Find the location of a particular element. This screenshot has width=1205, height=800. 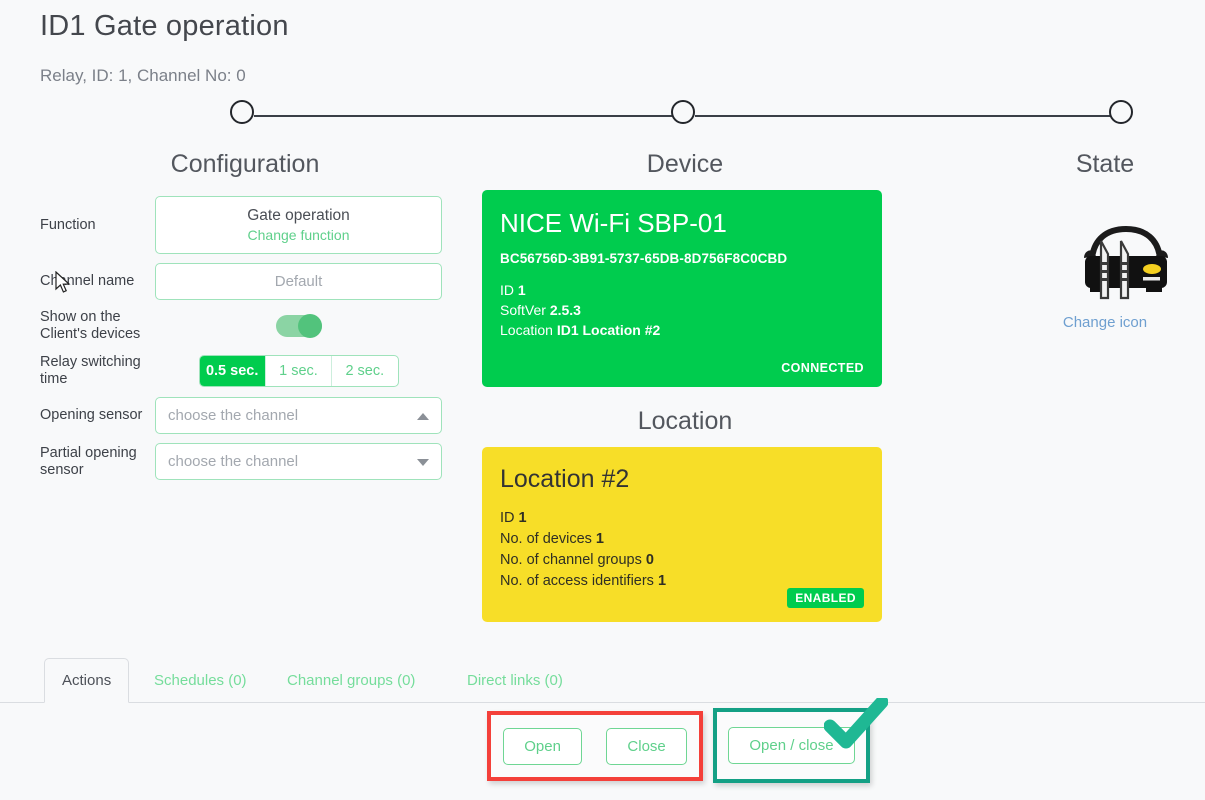

device-id-row: ID 1 is located at coordinates (682, 290).